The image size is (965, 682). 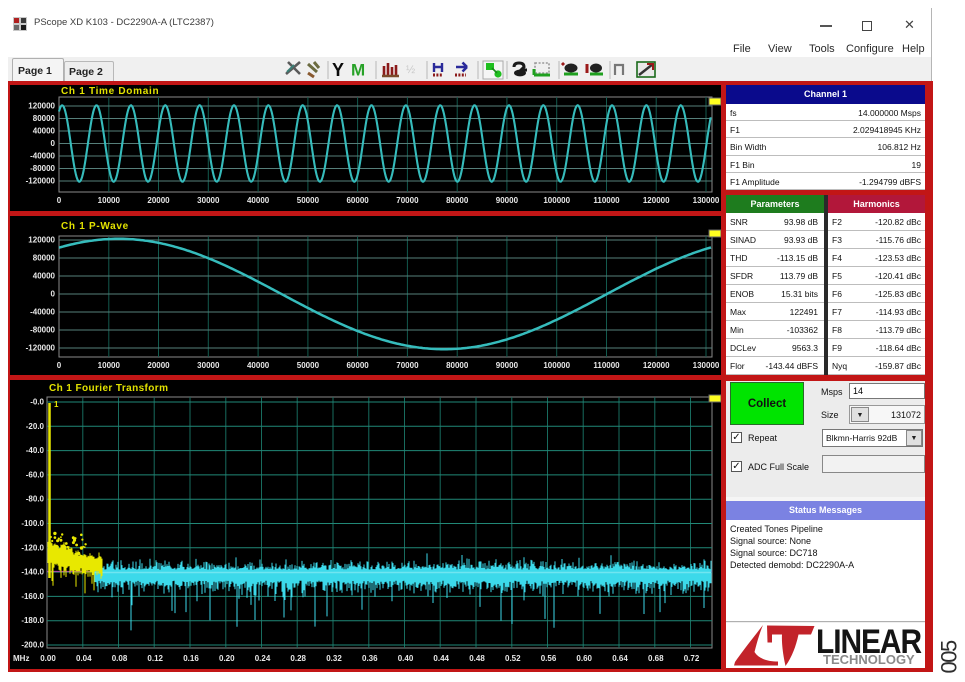 I want to click on svg-text: 0.44, so click(x=441, y=658).